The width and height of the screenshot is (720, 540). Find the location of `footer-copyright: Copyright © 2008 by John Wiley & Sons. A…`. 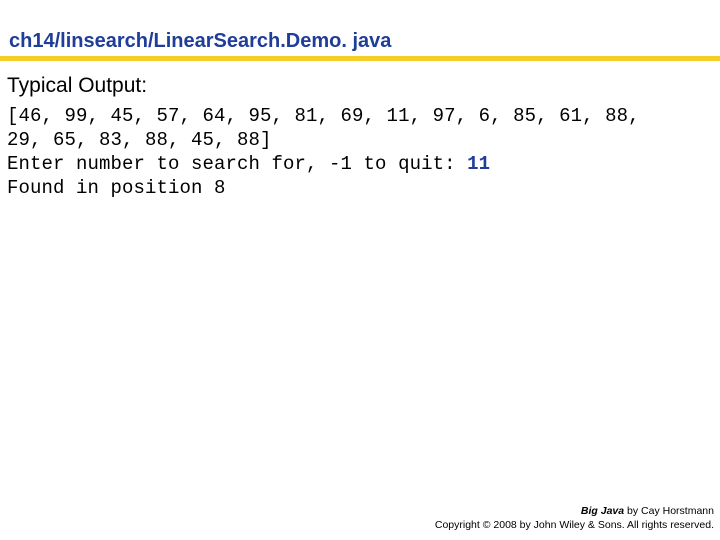

footer-copyright: Copyright © 2008 by John Wiley & Sons. A… is located at coordinates (574, 525).